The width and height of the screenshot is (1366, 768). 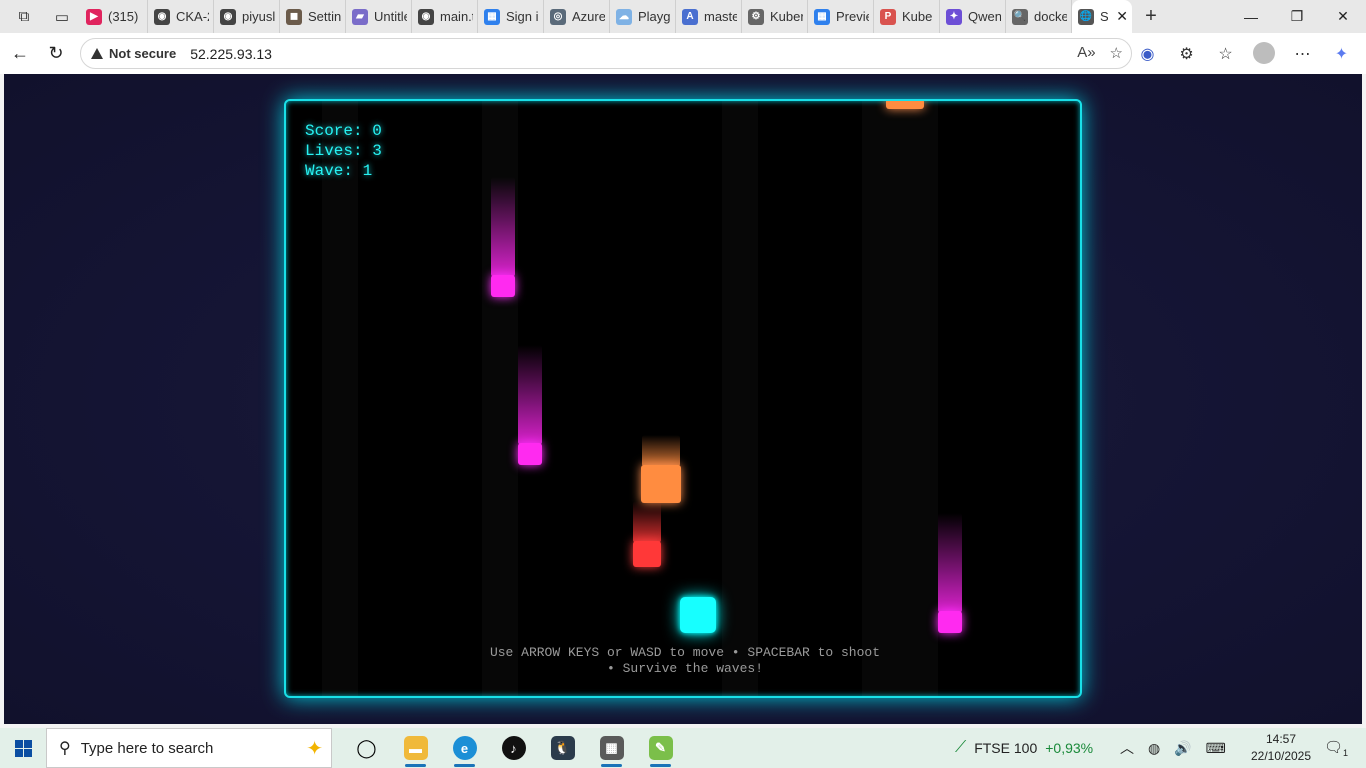 I want to click on linux-penguin-icon: 🐧, so click(x=562, y=748).